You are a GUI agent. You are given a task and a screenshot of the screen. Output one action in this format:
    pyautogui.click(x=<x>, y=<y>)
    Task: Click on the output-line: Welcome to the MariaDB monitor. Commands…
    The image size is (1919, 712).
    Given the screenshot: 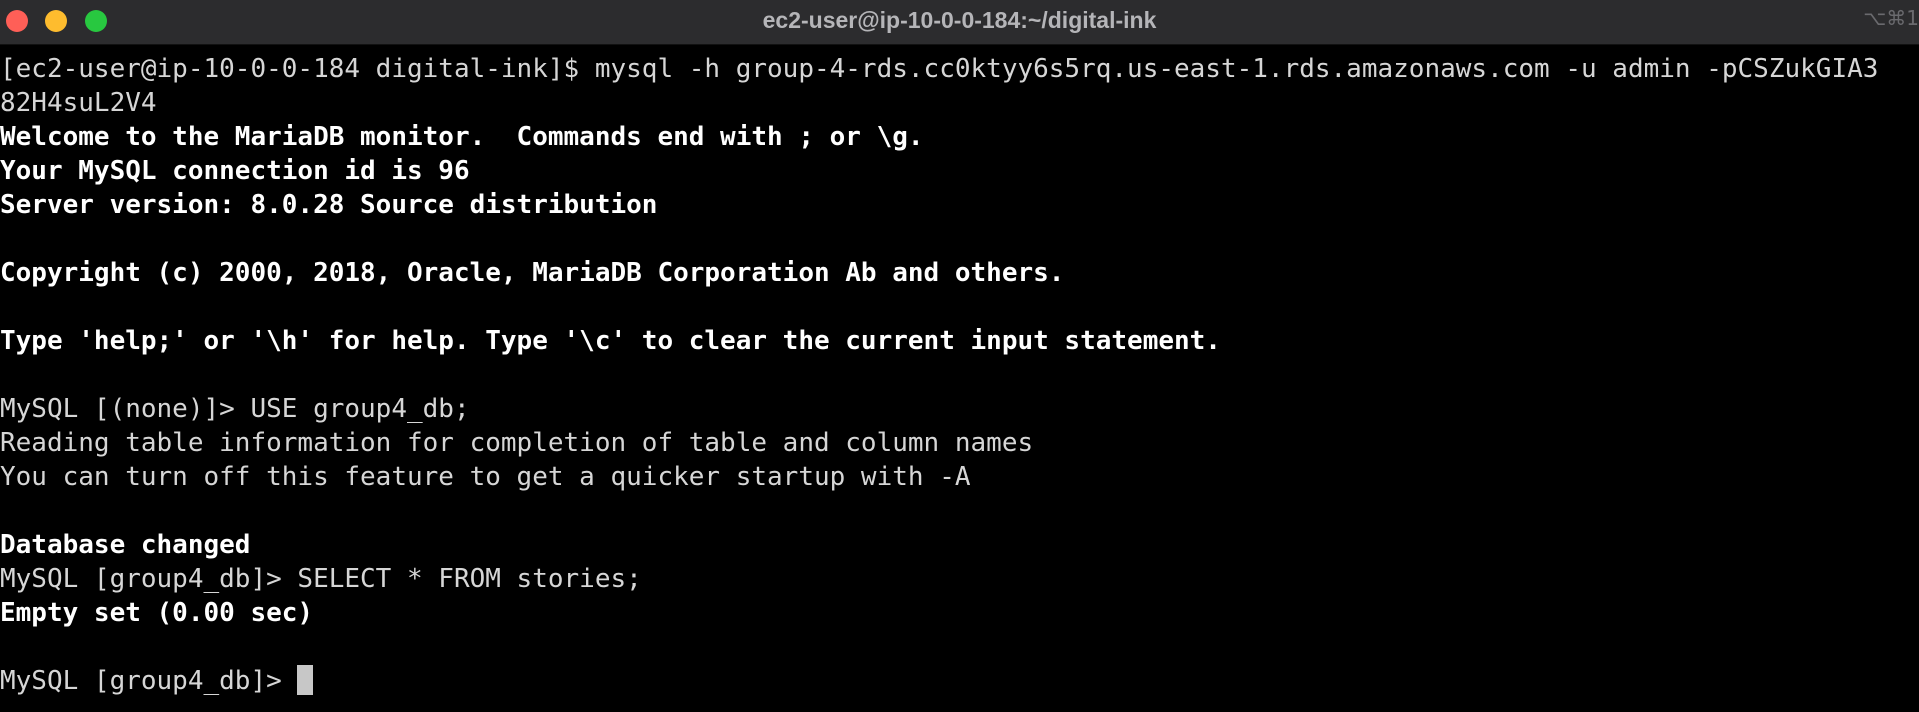 What is the action you would take?
    pyautogui.click(x=462, y=137)
    